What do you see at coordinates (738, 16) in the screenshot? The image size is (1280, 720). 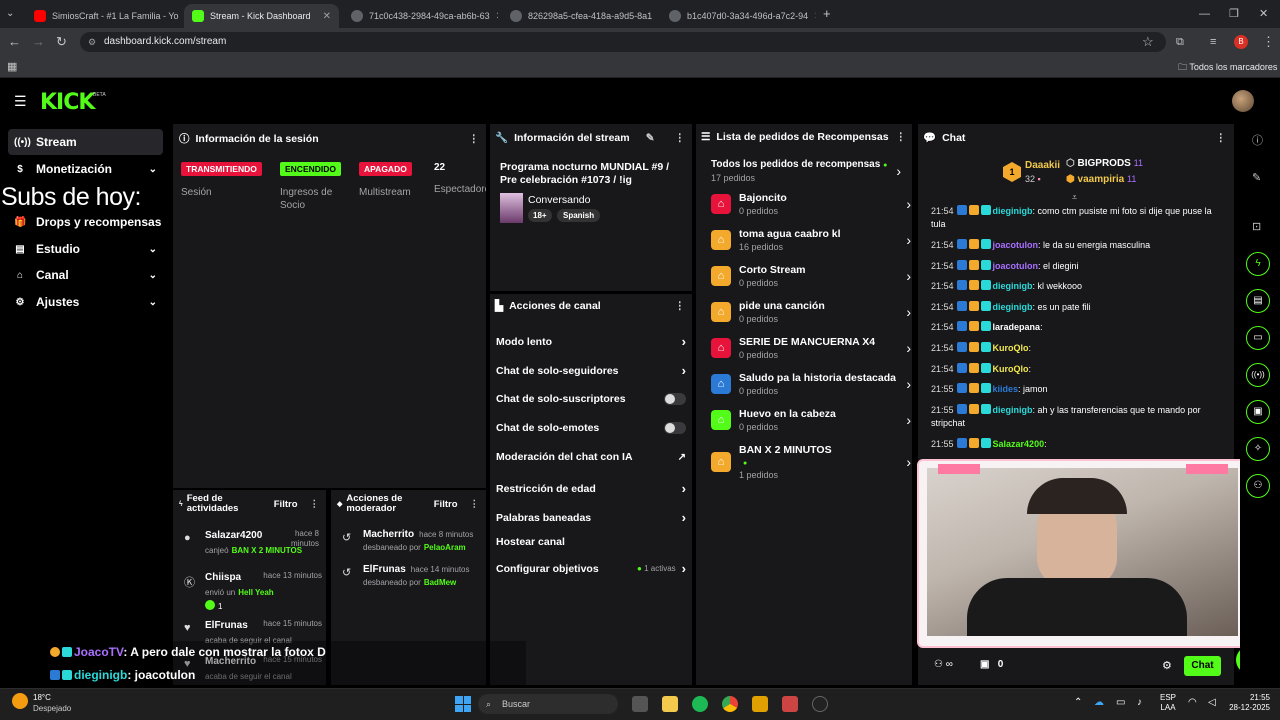 I see `tab-5: b1c407d0-3a34-496d-a7c2-94 ✕` at bounding box center [738, 16].